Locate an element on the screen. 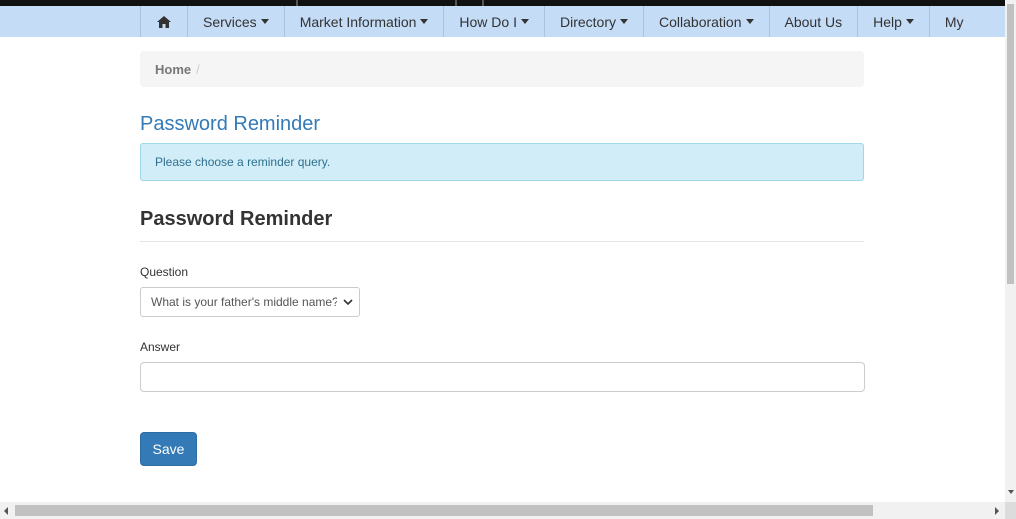 The height and width of the screenshot is (519, 1016). nav-how-do-i: How Do I is located at coordinates (493, 21).